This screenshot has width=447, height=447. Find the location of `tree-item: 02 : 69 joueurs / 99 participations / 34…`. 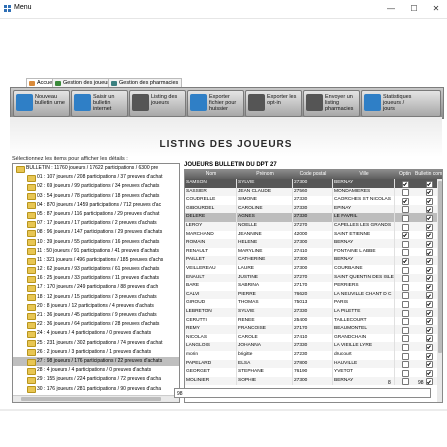

tree-item: 02 : 69 joueurs / 99 participations / 34… is located at coordinates (96, 187).